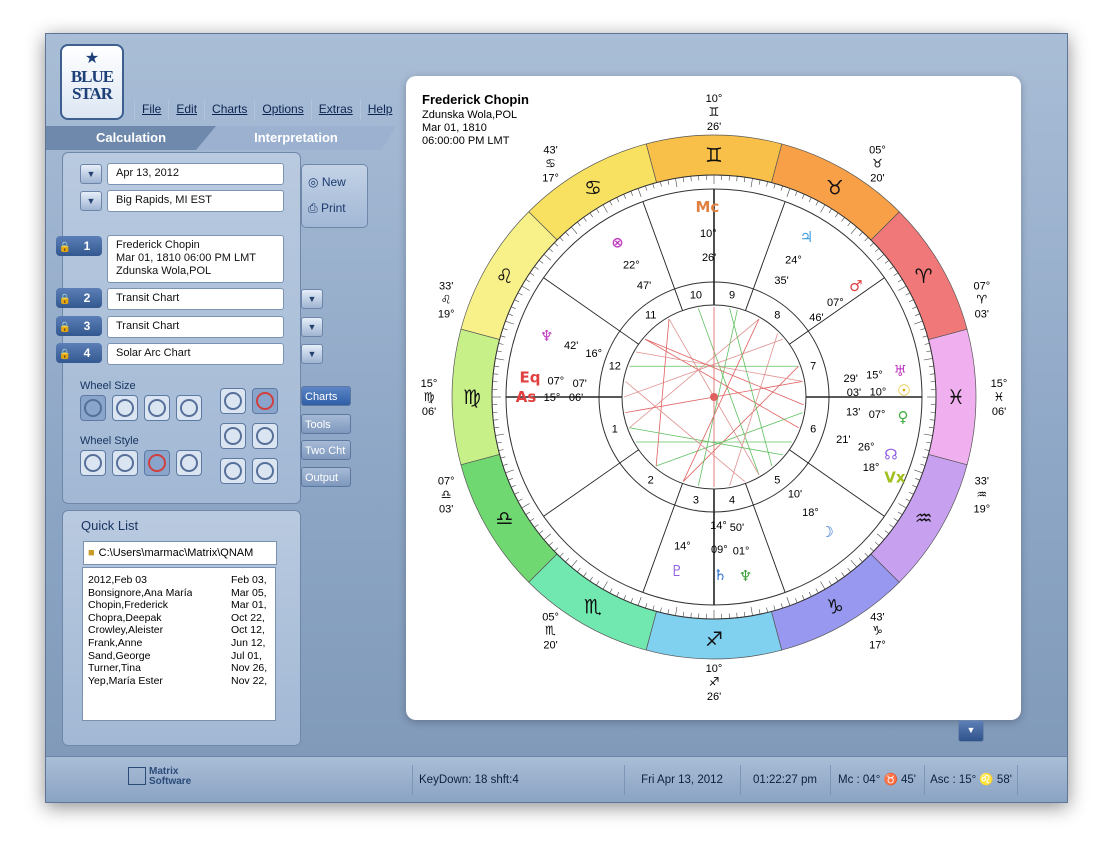  I want to click on menu-charts: Charts, so click(229, 110).